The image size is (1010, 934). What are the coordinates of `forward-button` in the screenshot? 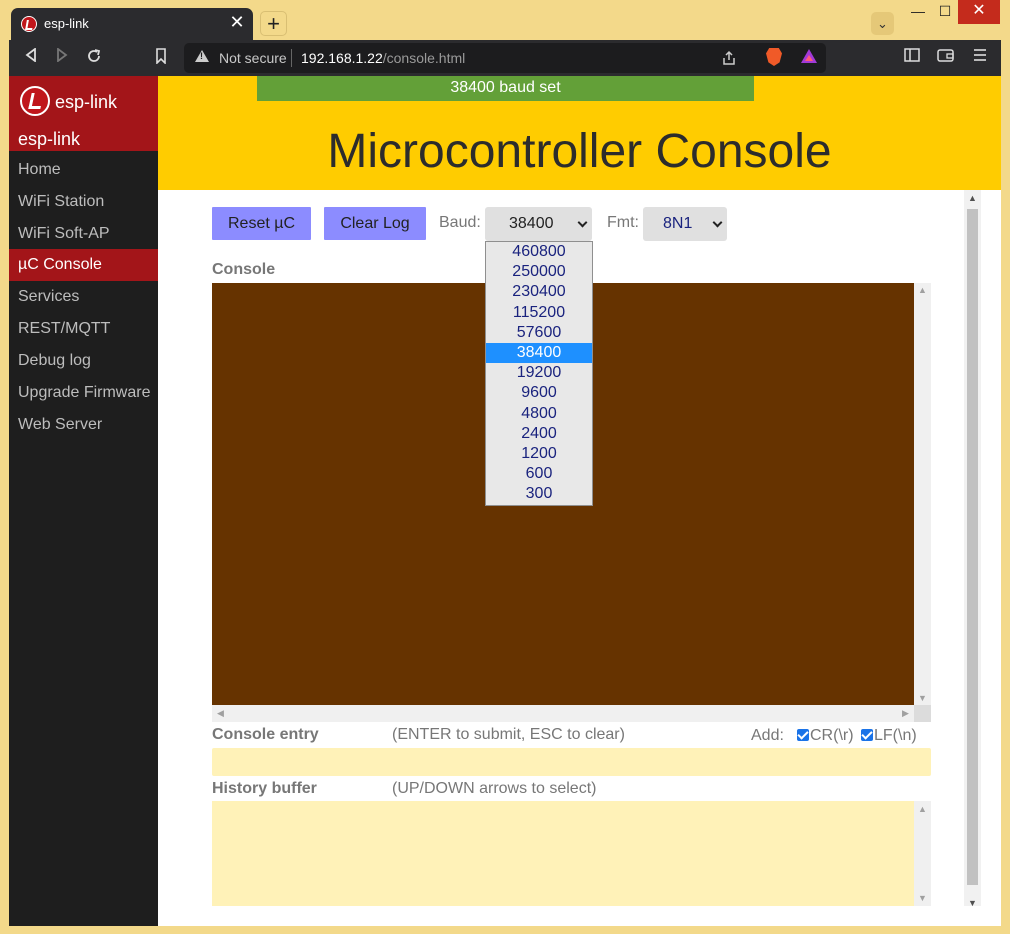 It's located at (62, 57).